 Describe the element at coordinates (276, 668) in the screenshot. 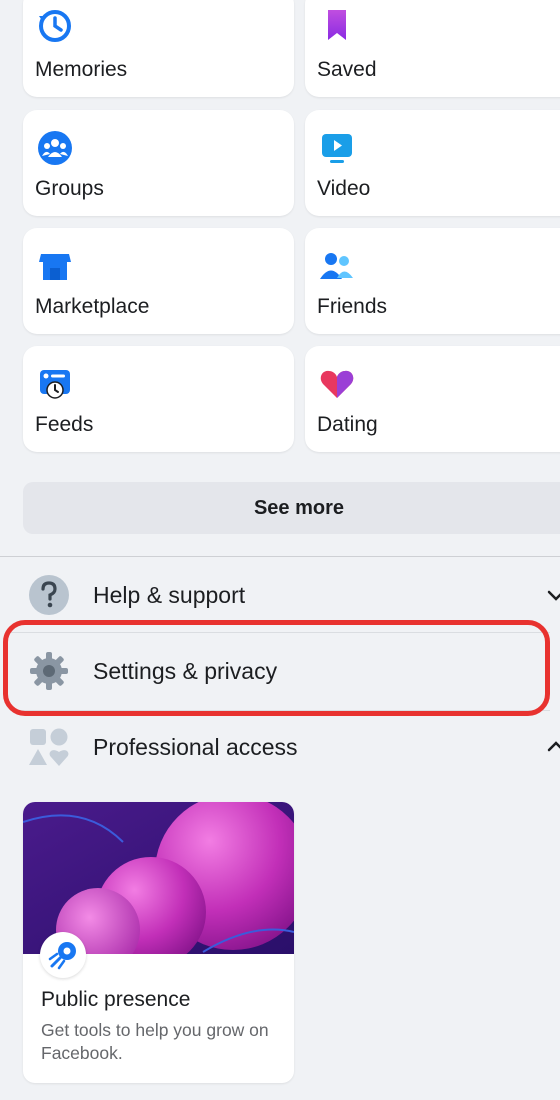

I see `highlight-box` at that location.